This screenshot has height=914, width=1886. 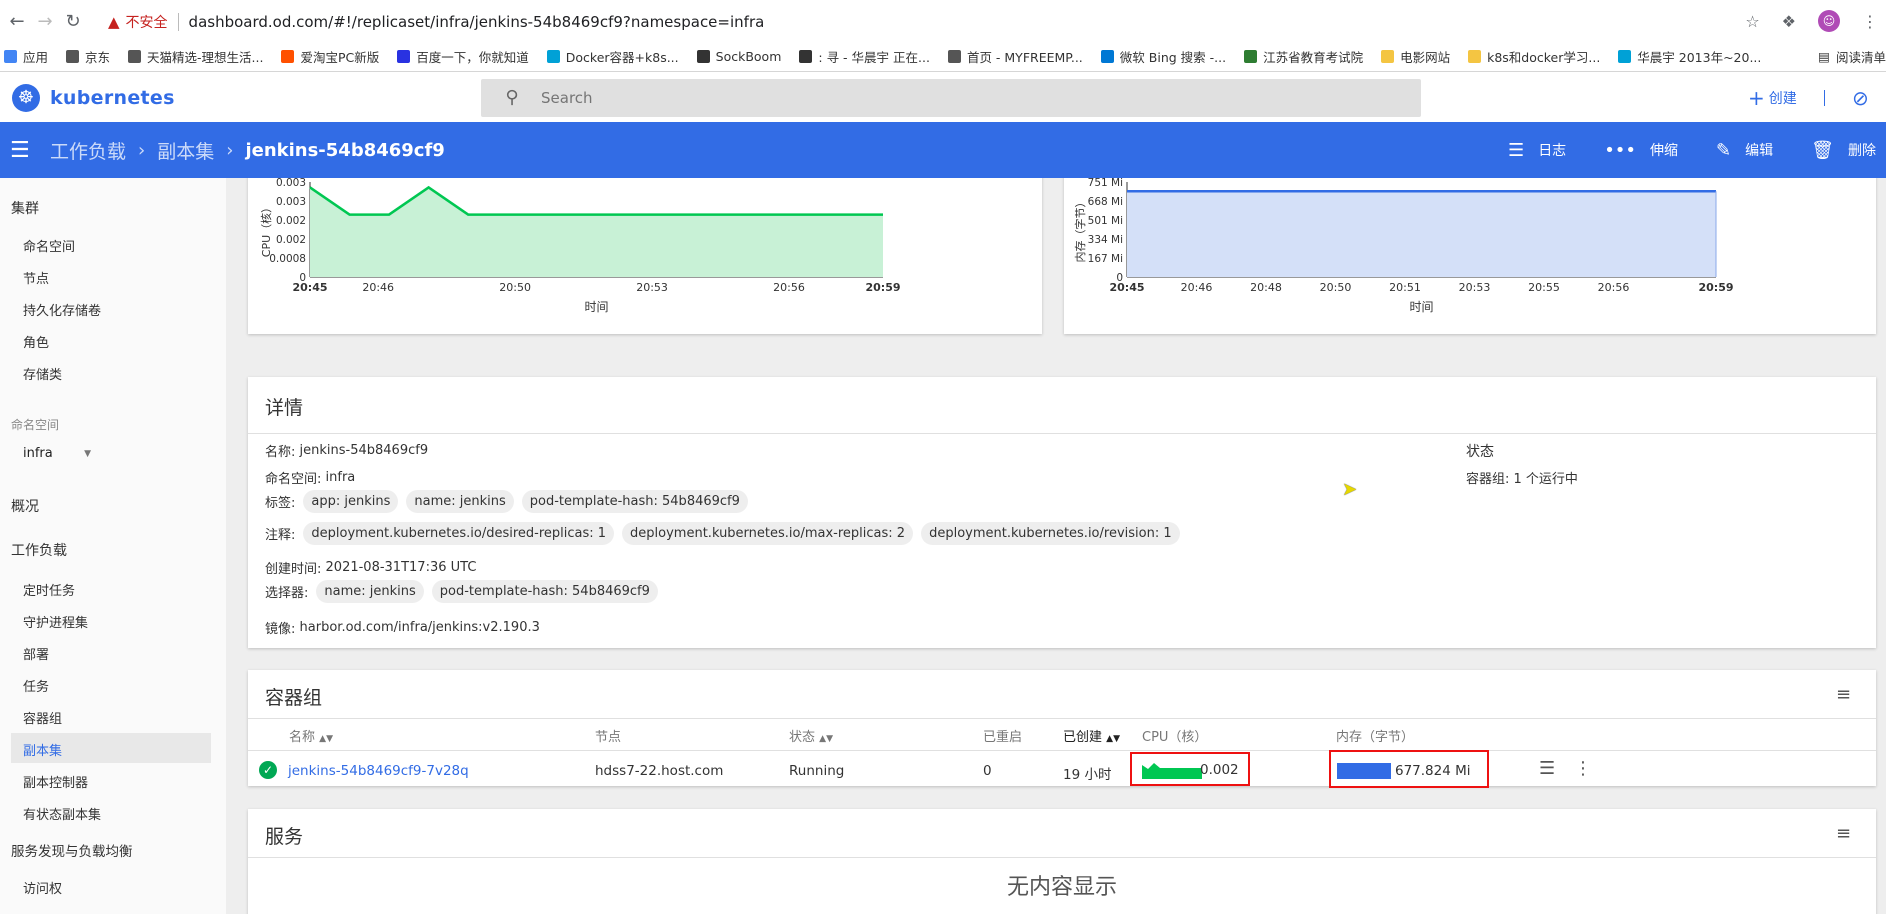 I want to click on bookmark-item: 应用, so click(x=26, y=56).